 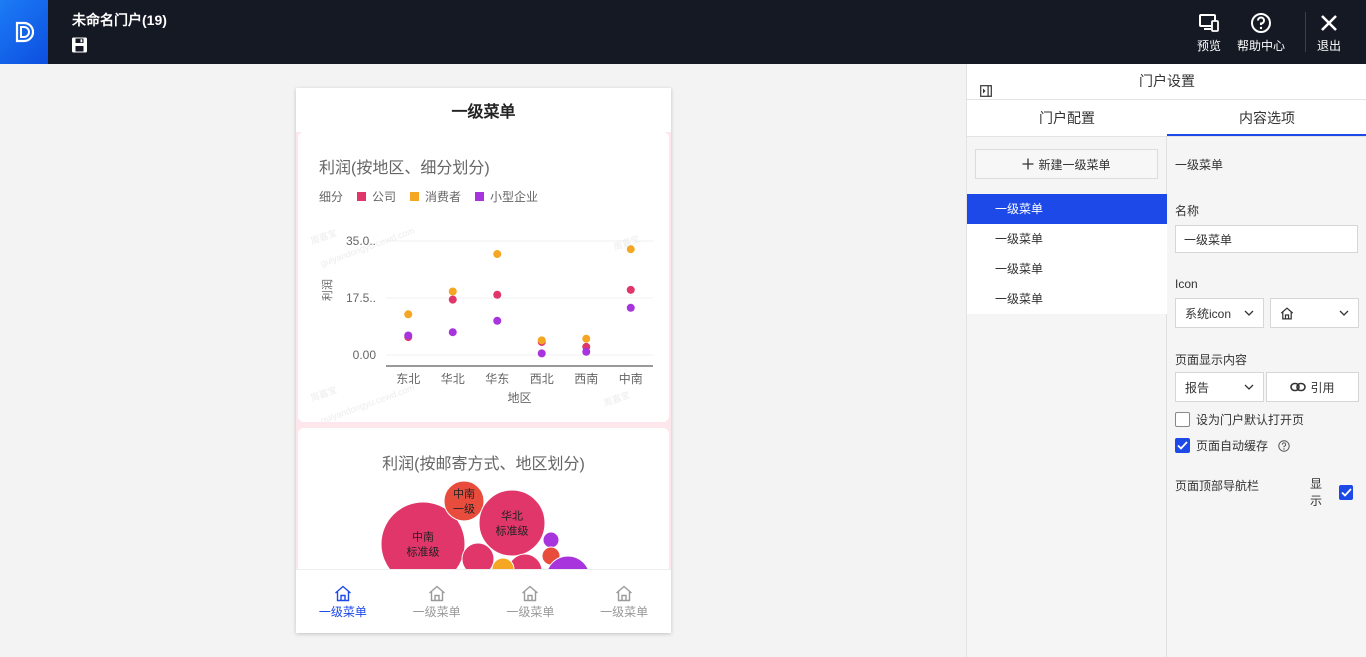 What do you see at coordinates (464, 509) in the screenshot?
I see `bubble-label: 一级` at bounding box center [464, 509].